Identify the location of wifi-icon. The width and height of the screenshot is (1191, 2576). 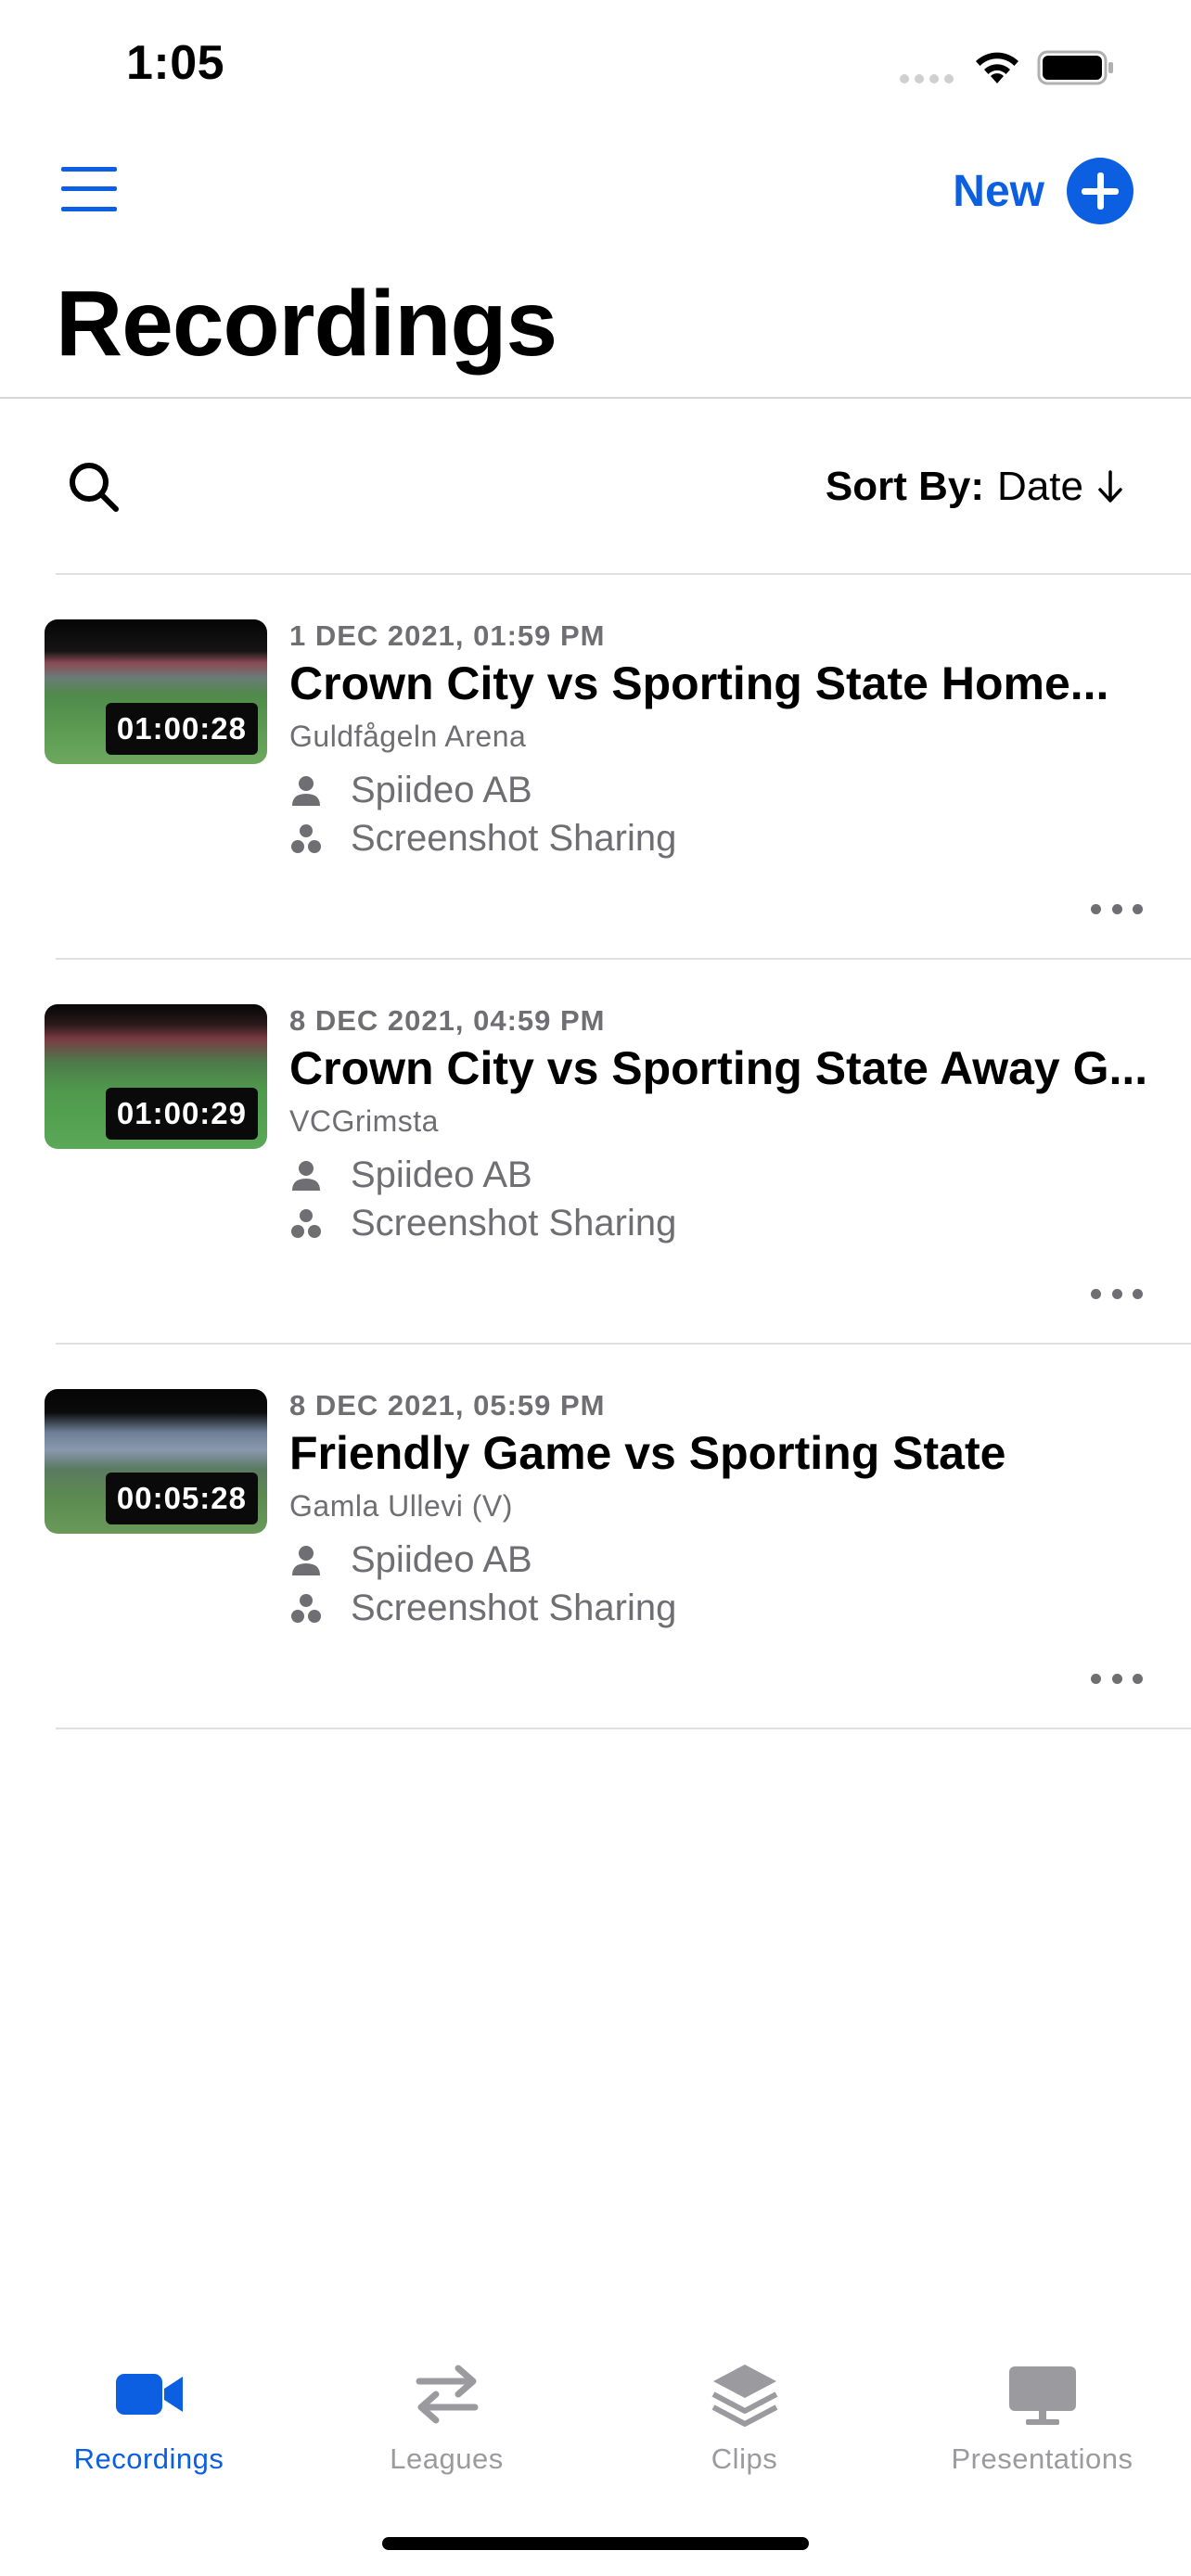
(997, 67).